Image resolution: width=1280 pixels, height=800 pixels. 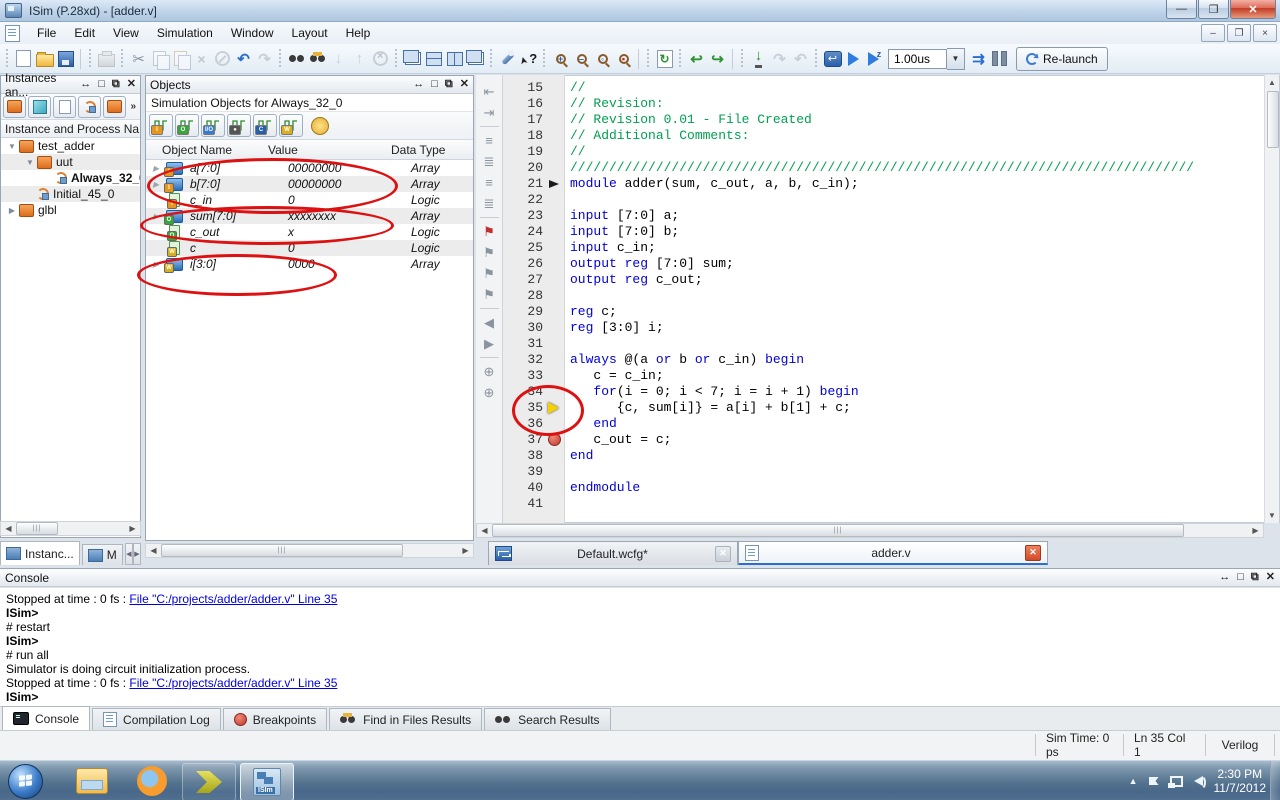 I want to click on bookmark-question-button: ⚑, so click(x=489, y=252).